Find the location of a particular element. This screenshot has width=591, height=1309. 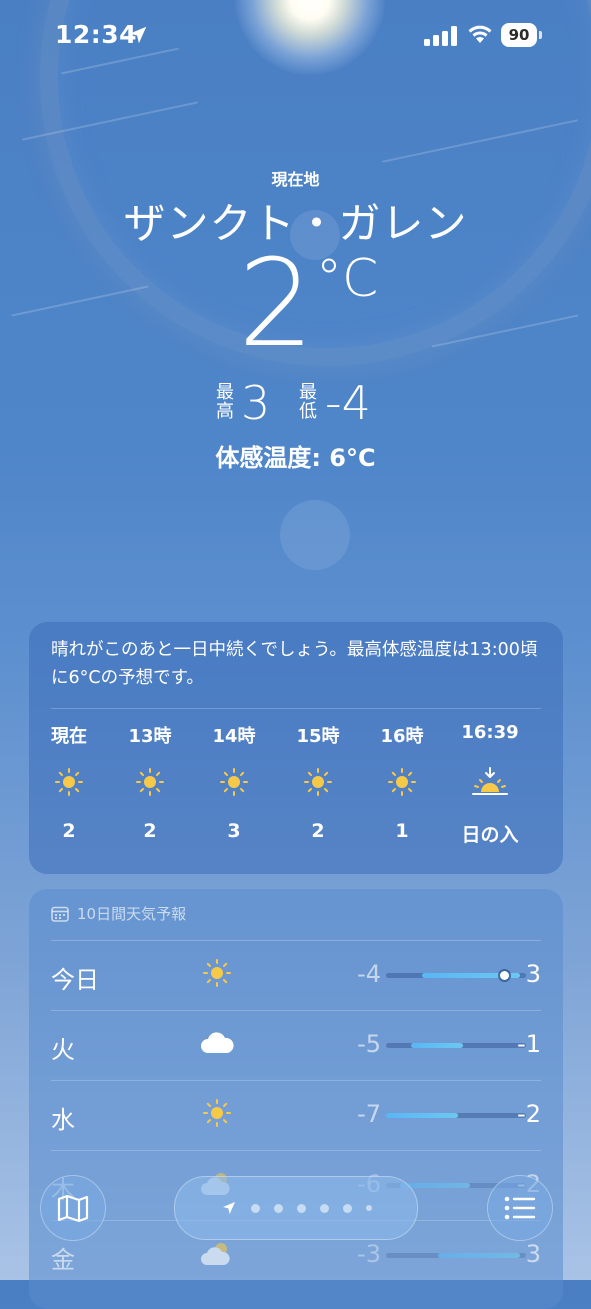

hour-item: 16:39 日の入 is located at coordinates (490, 784).